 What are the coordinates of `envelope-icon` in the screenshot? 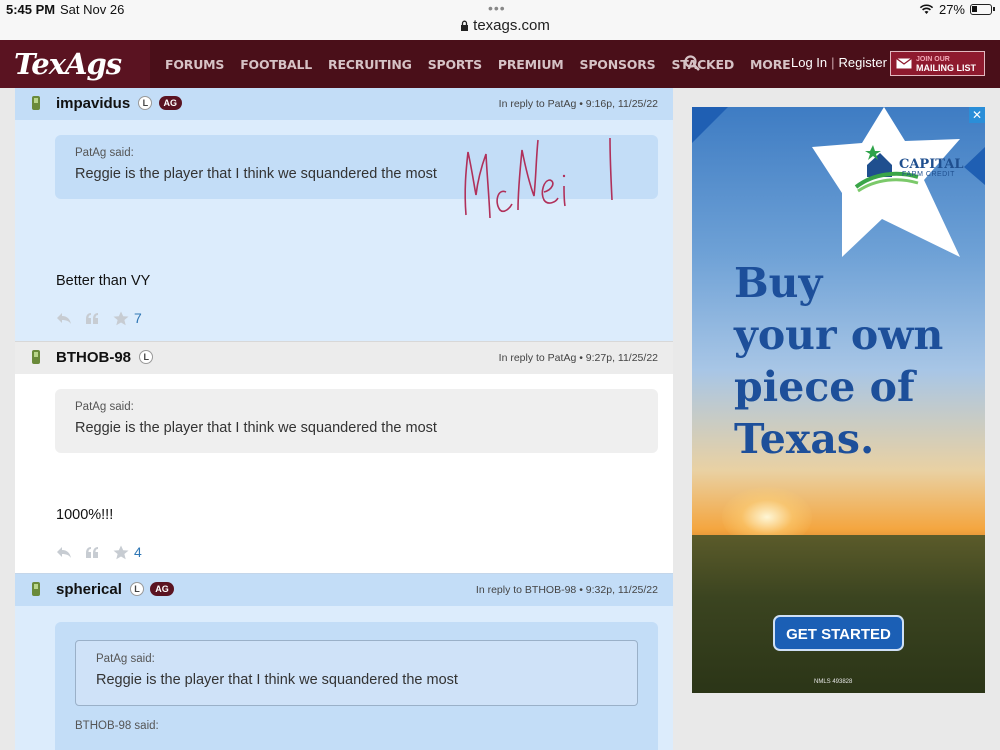 It's located at (904, 63).